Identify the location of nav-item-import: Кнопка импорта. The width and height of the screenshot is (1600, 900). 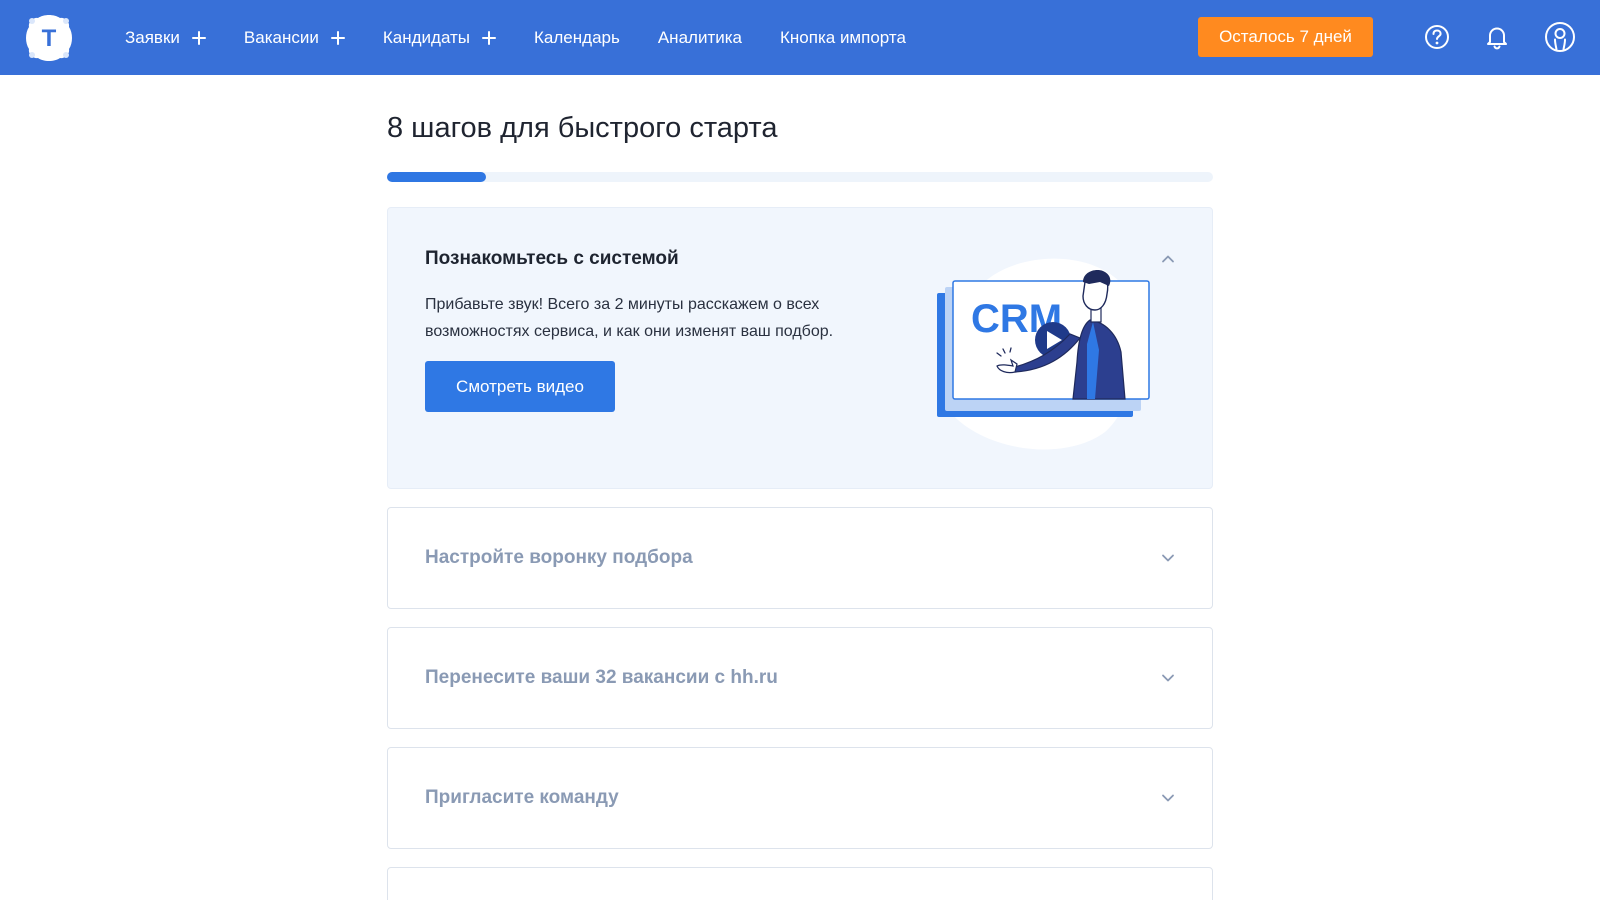
(843, 38).